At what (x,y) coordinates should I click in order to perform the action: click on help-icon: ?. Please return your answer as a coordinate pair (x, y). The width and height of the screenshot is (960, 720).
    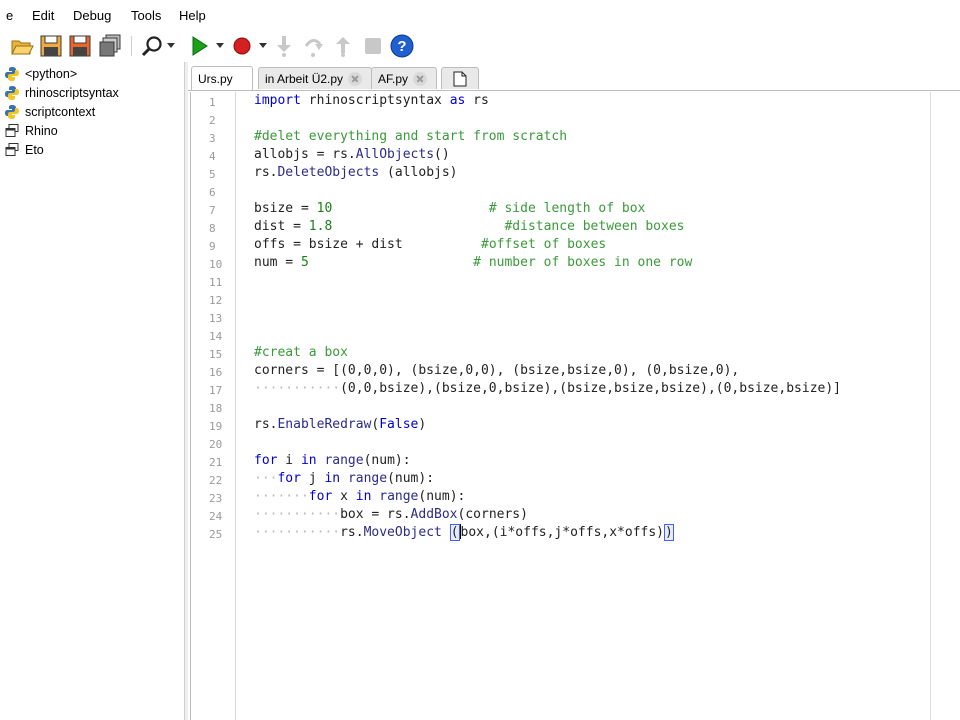
    Looking at the image, I should click on (402, 46).